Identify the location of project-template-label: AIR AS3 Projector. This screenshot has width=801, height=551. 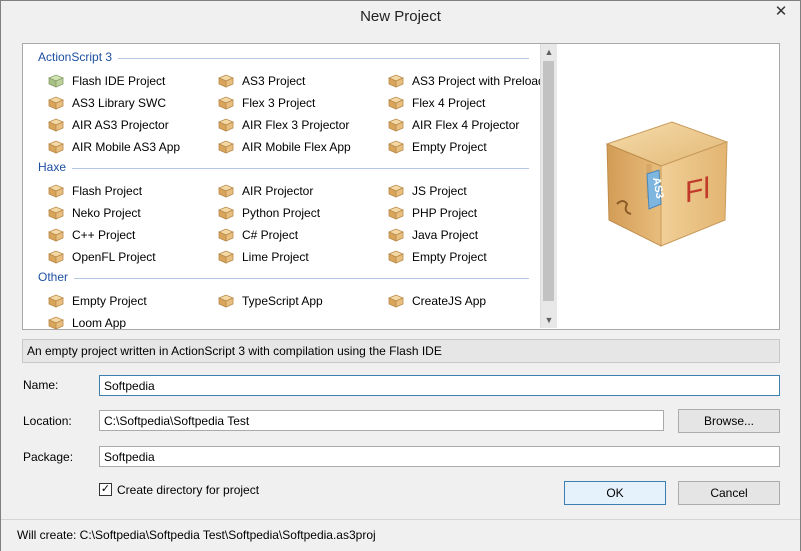
(120, 125).